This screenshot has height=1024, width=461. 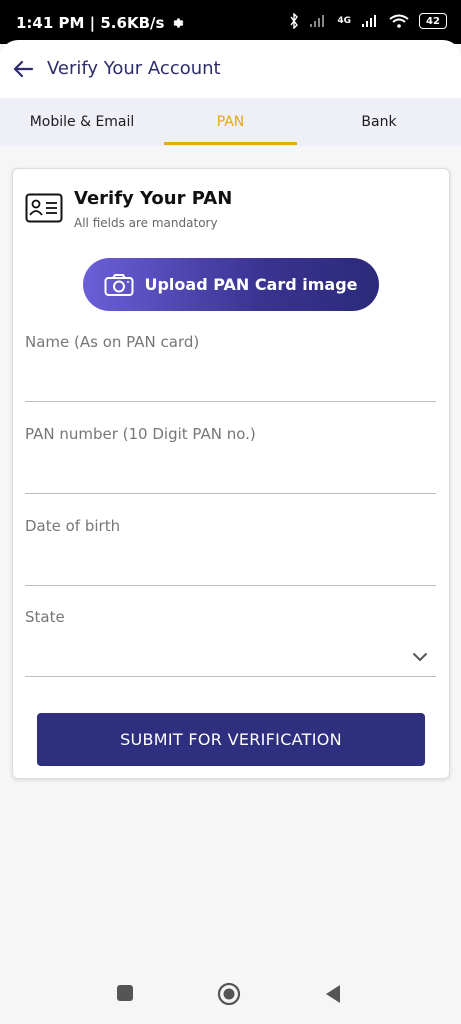 I want to click on submit-for-verification-button: SUBMIT FOR VERIFICATION, so click(x=231, y=739).